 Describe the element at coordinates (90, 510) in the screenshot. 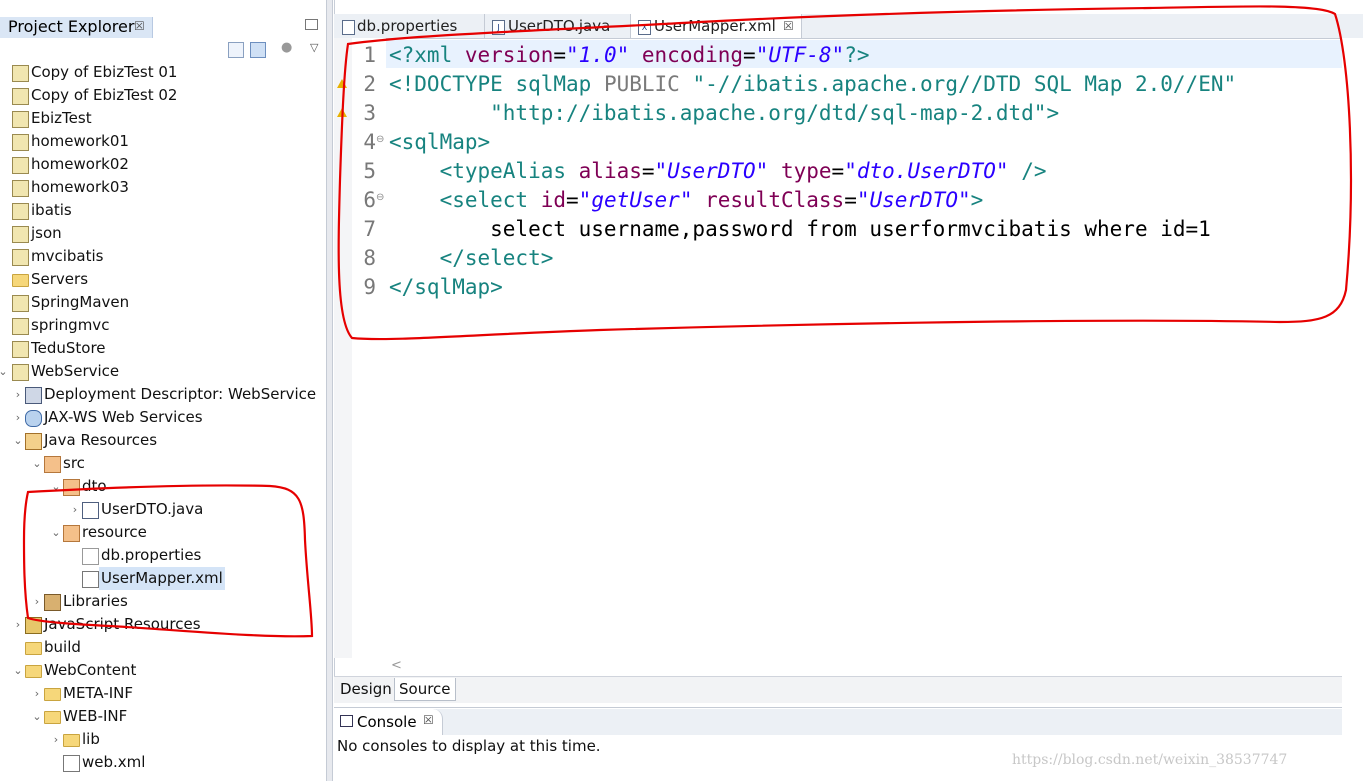

I see `java-file-icon` at that location.